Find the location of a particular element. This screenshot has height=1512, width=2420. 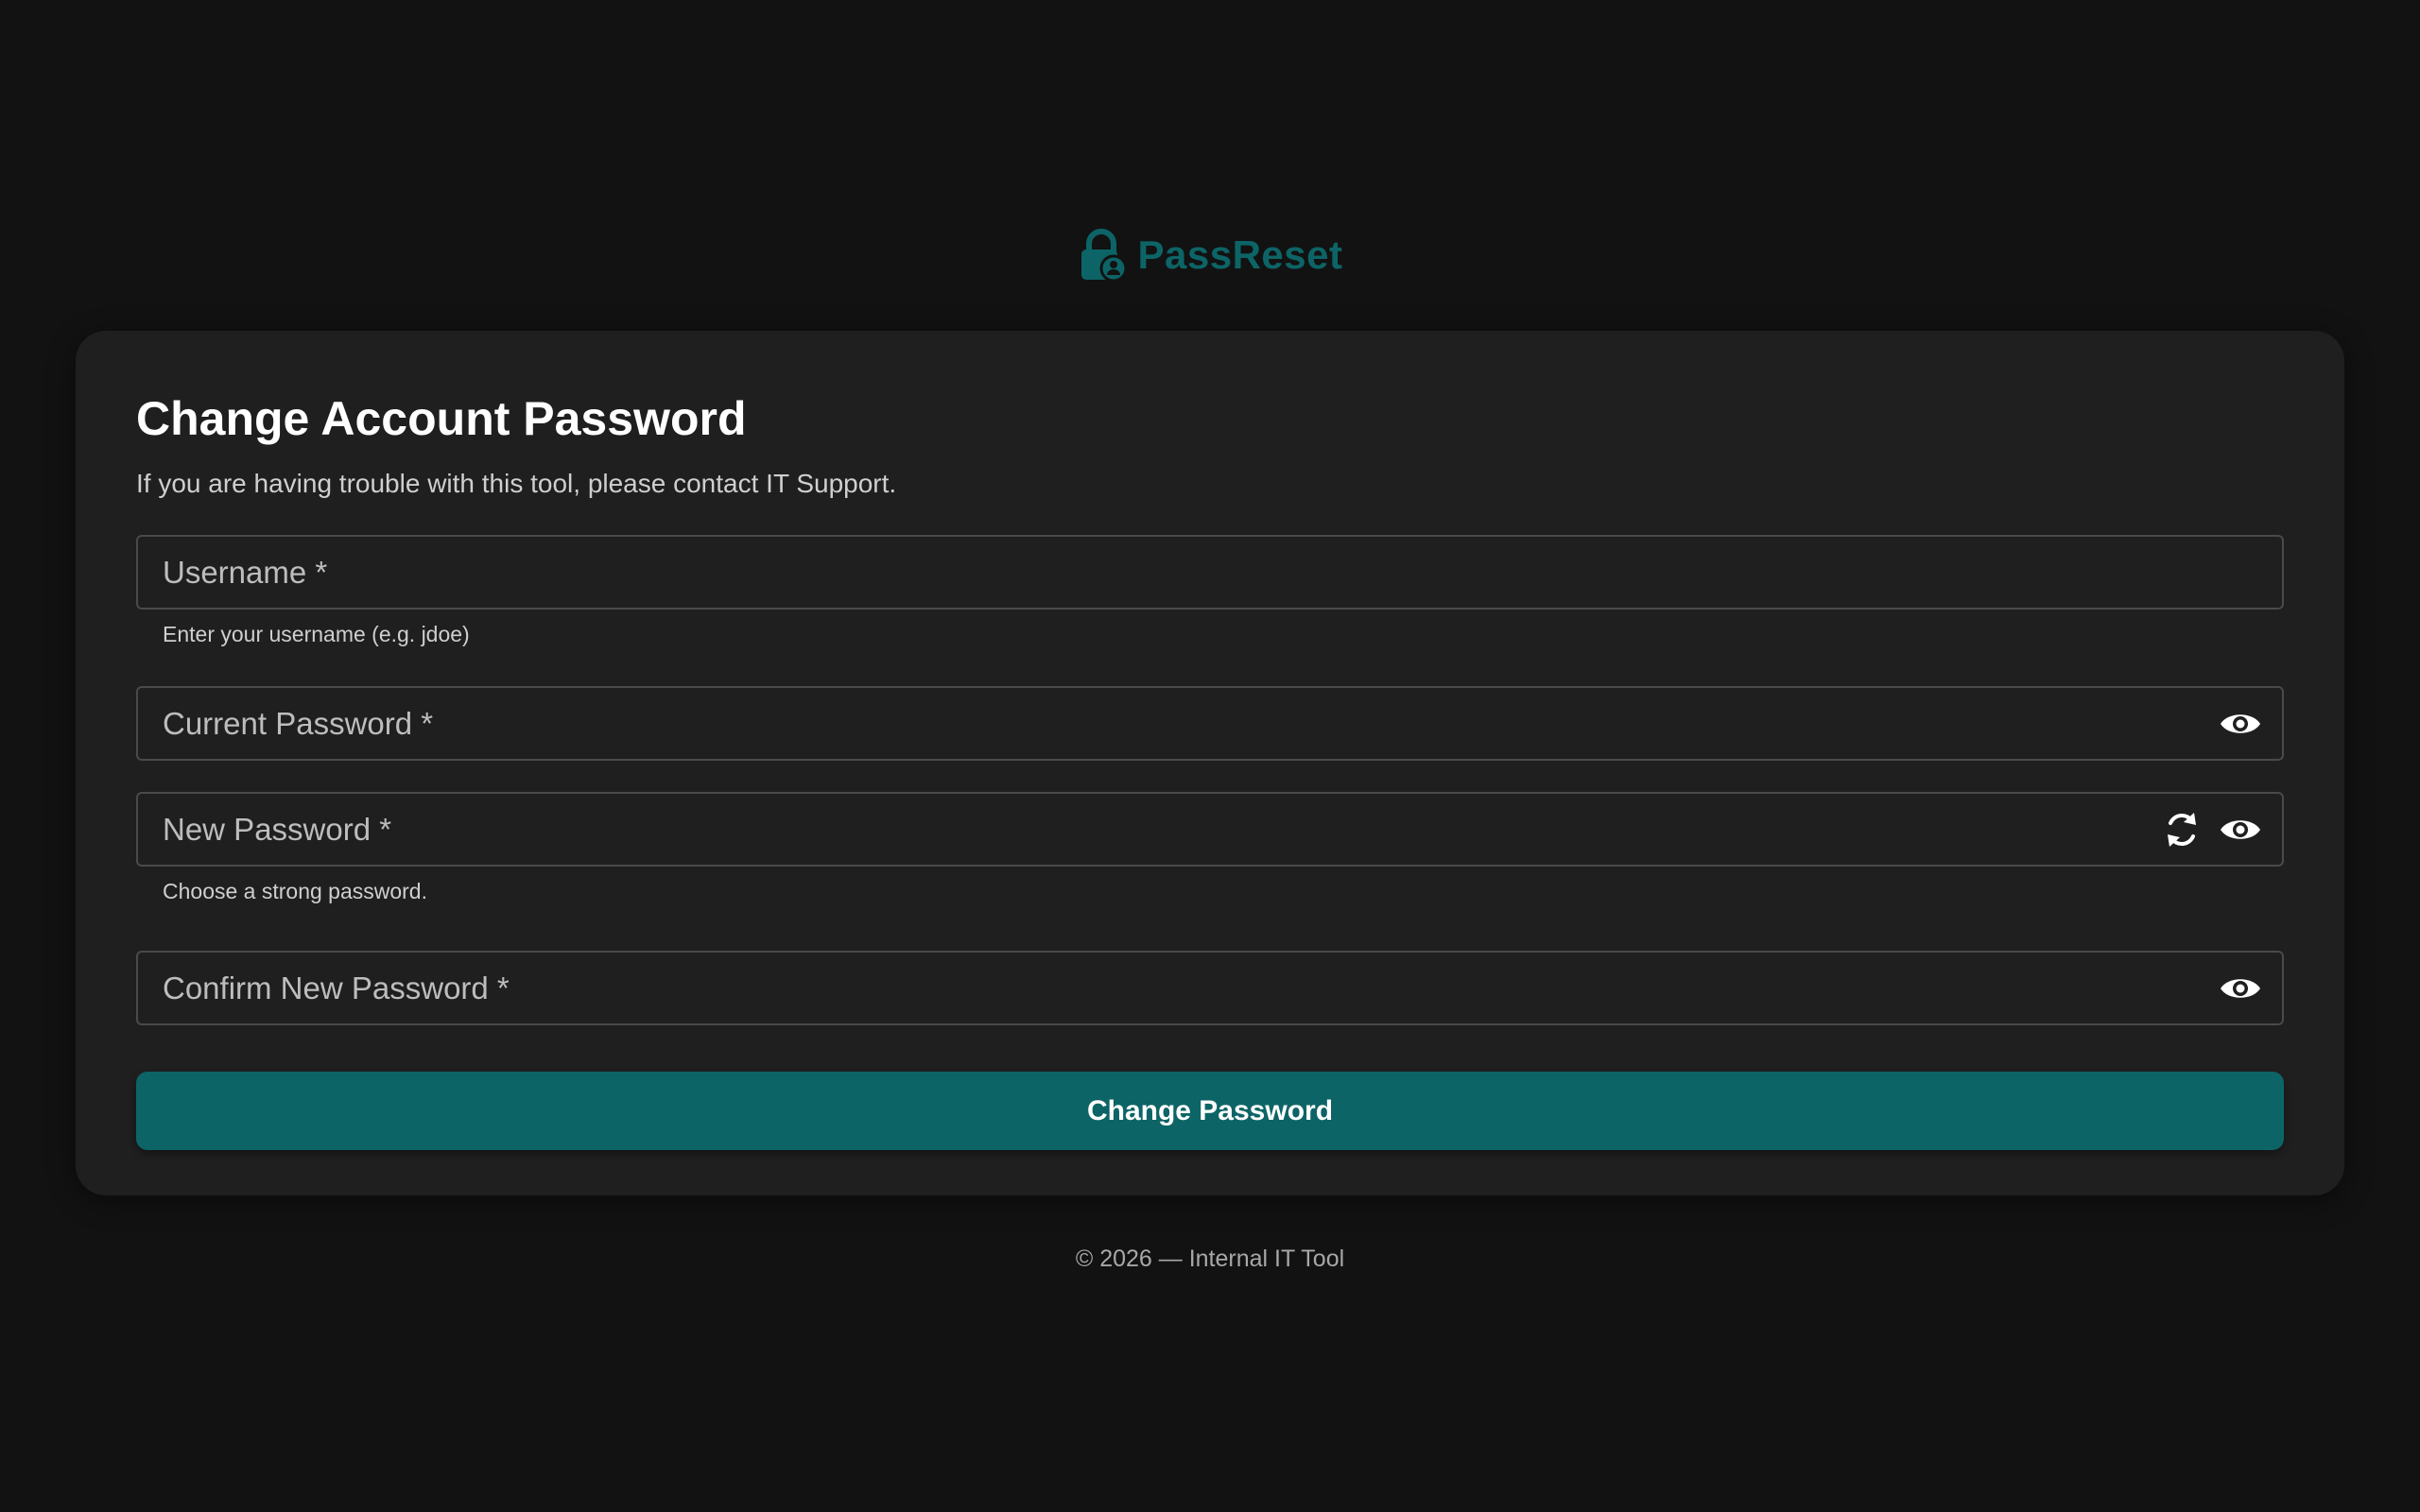

new-password-input is located at coordinates (1148, 829).